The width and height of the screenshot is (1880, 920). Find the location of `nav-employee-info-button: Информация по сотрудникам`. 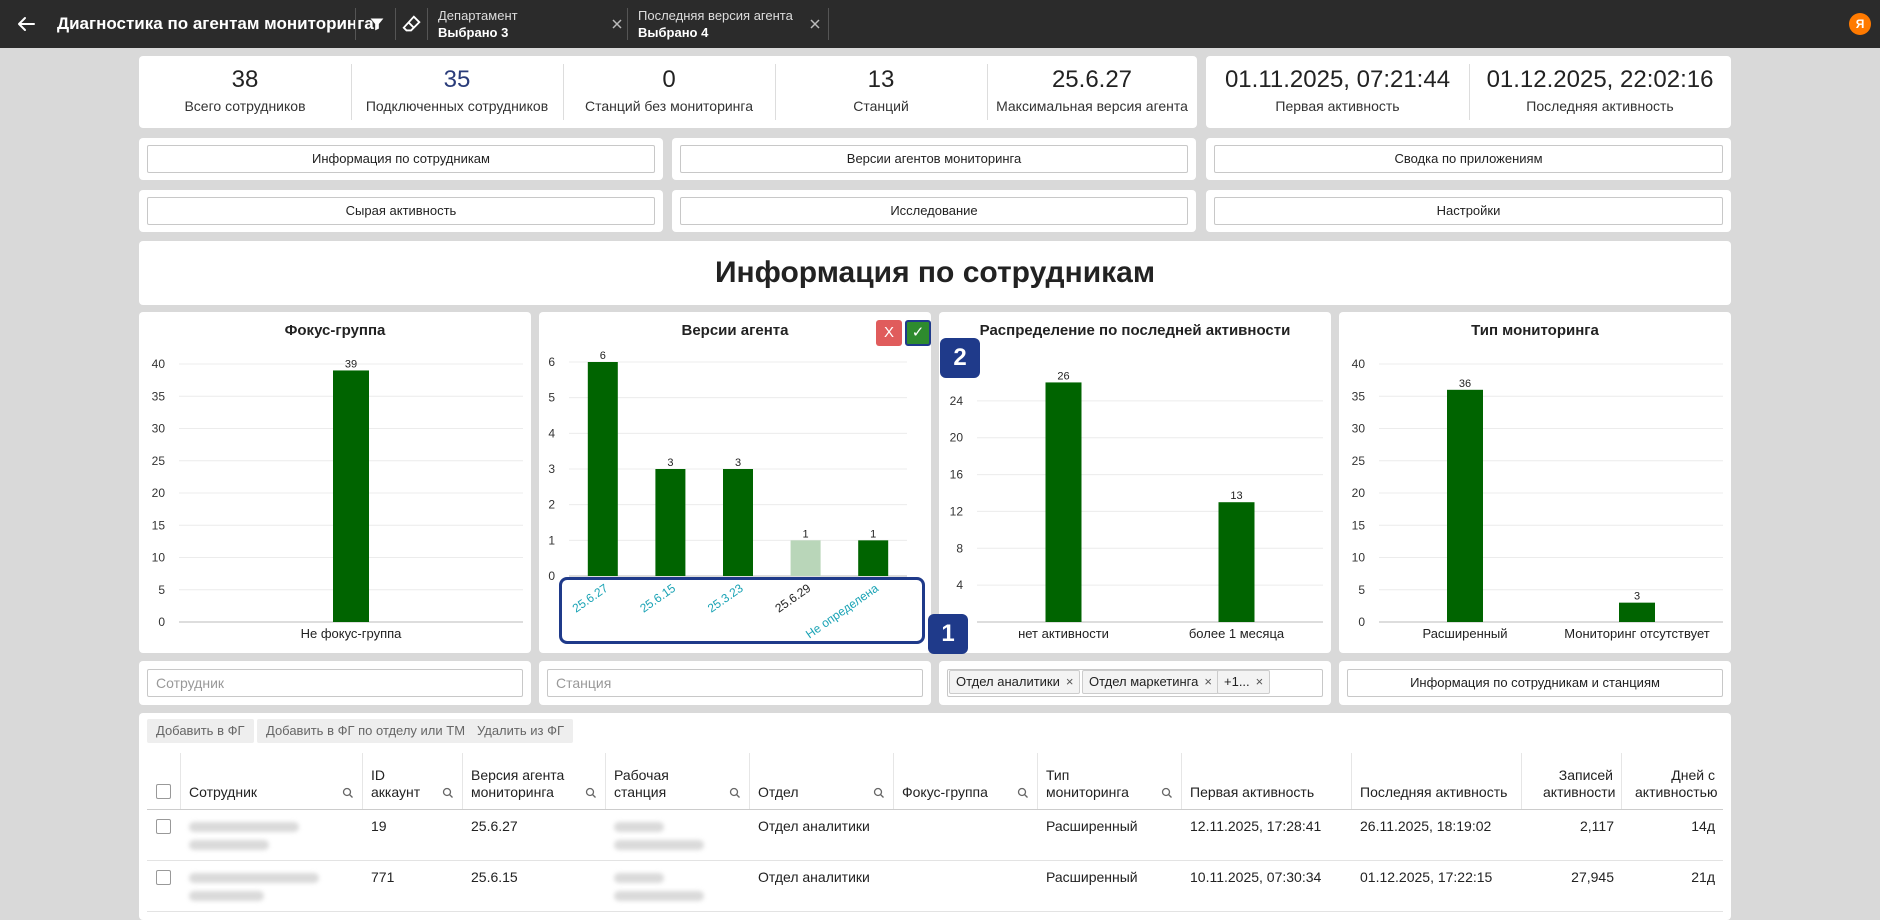

nav-employee-info-button: Информация по сотрудникам is located at coordinates (401, 159).